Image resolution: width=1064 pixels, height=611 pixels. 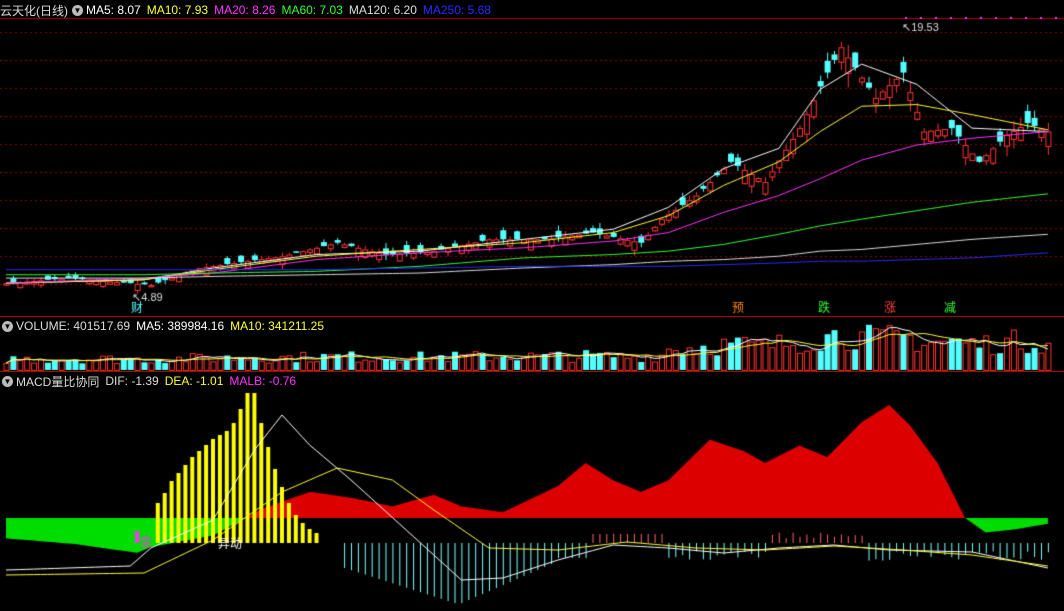 What do you see at coordinates (58, 381) in the screenshot?
I see `macd-title: MACD量比协同` at bounding box center [58, 381].